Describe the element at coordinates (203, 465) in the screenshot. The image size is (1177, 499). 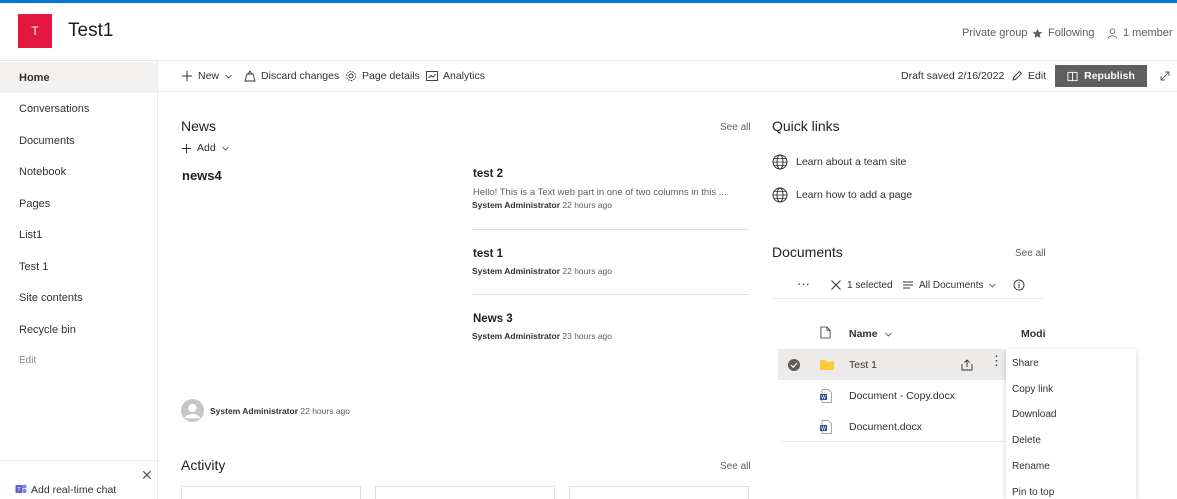
I see `activity-title: Activity` at that location.